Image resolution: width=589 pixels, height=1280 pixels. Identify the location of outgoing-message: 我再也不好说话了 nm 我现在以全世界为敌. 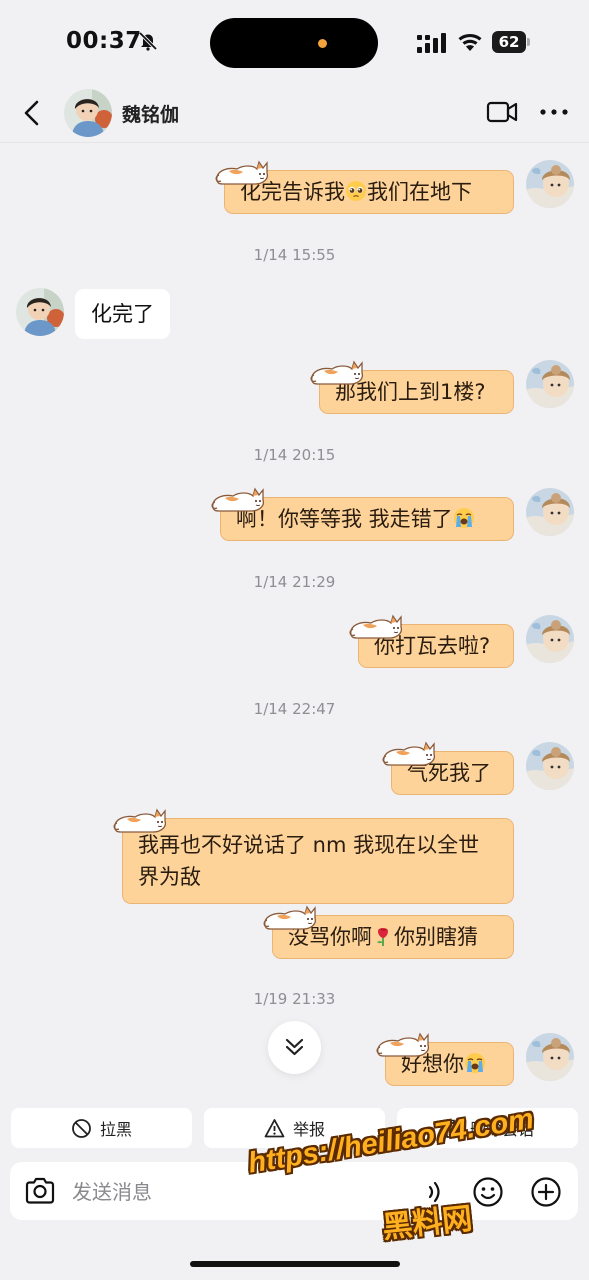
(318, 861).